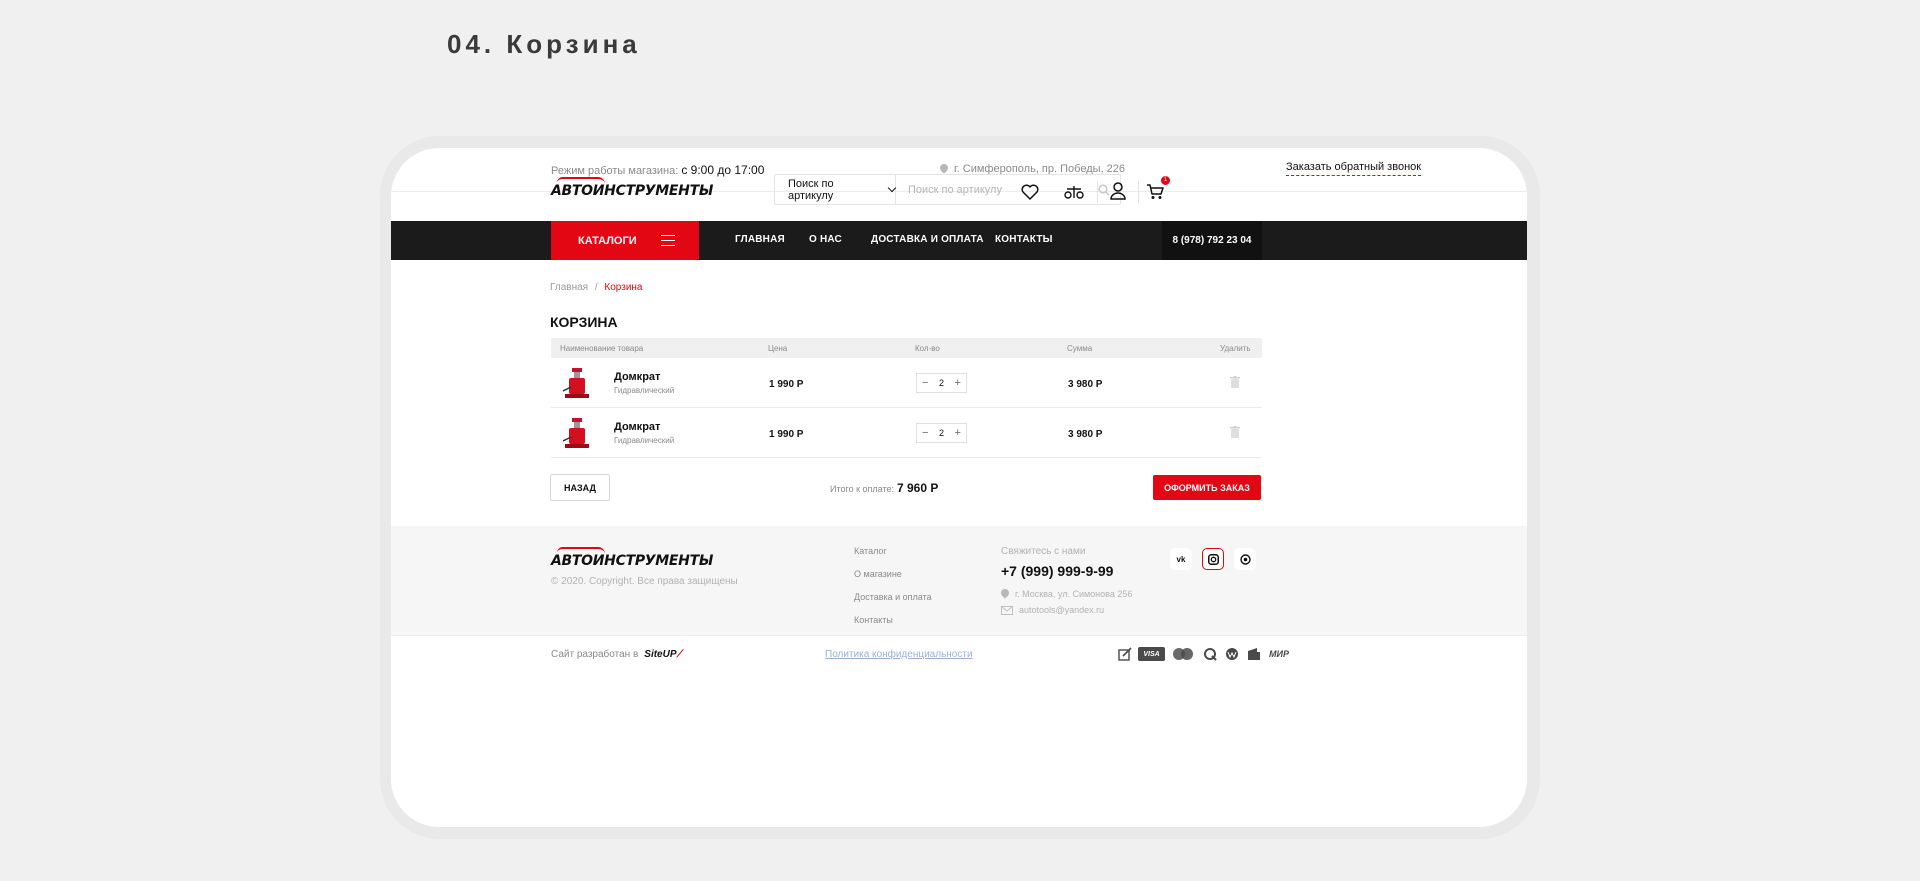  I want to click on nav-phone: 8 (978) 792 23 04, so click(1212, 240).